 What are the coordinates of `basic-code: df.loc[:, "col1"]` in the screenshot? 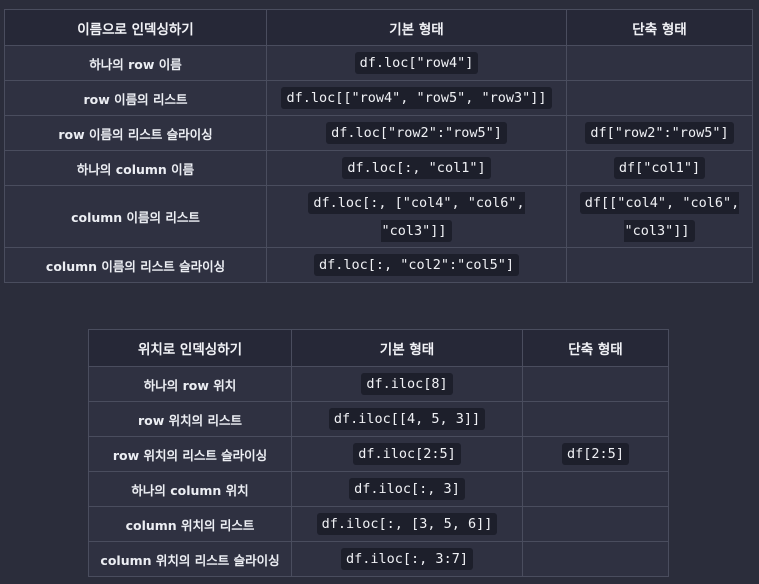 It's located at (416, 168).